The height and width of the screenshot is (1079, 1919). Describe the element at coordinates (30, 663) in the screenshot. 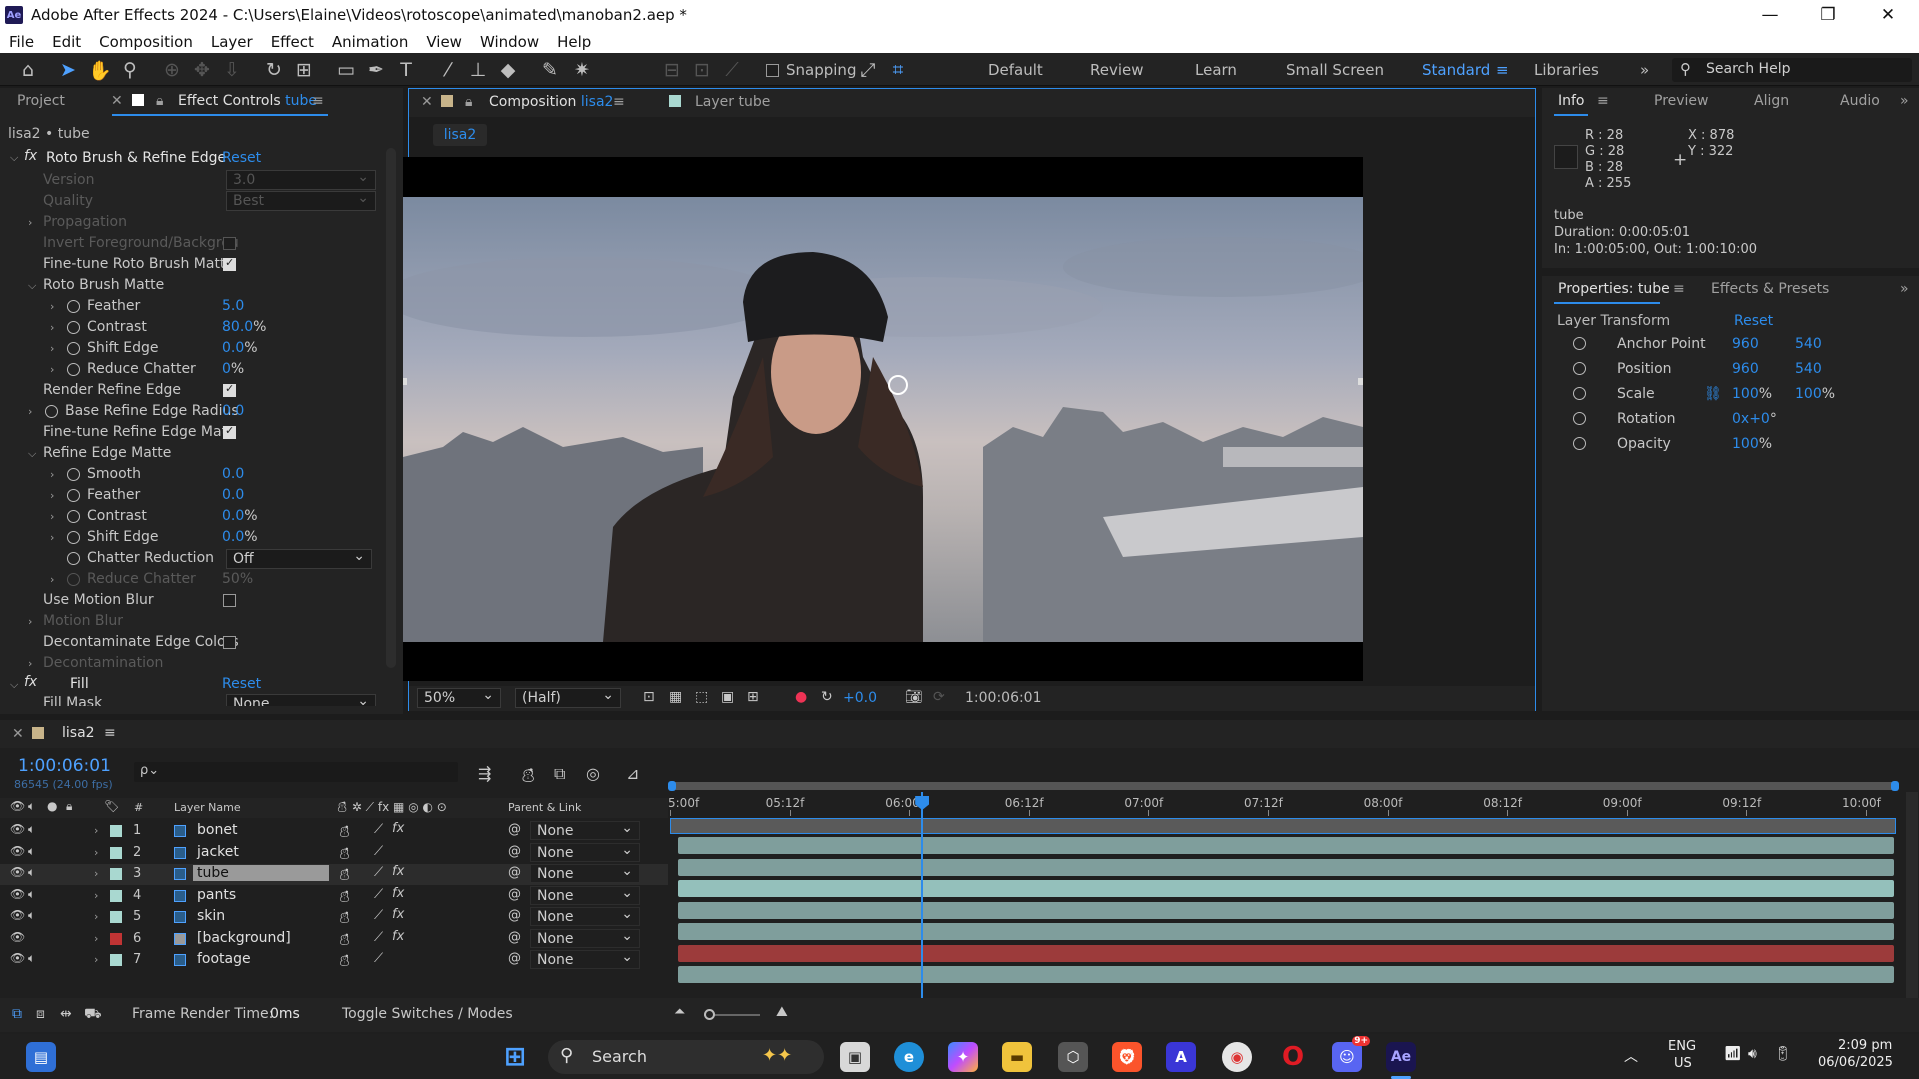

I see `expand-decontamination-icon: ›` at that location.